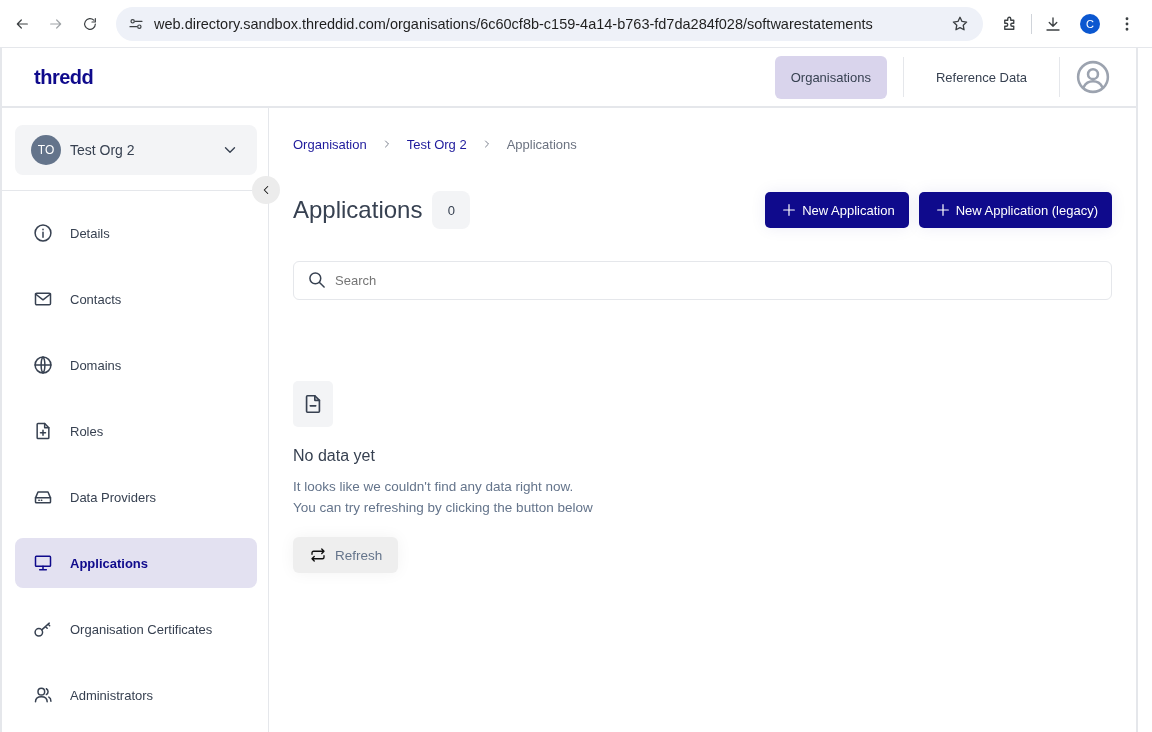 The width and height of the screenshot is (1152, 732). I want to click on refresh-button: Refresh, so click(346, 555).